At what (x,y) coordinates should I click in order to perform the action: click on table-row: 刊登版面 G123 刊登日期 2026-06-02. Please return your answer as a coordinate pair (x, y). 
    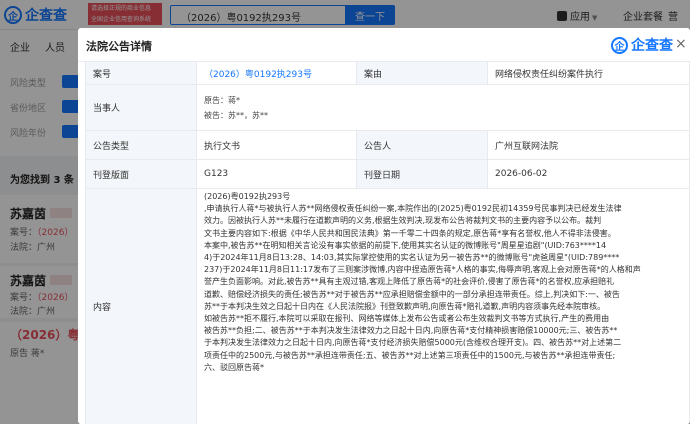
    Looking at the image, I should click on (387, 174).